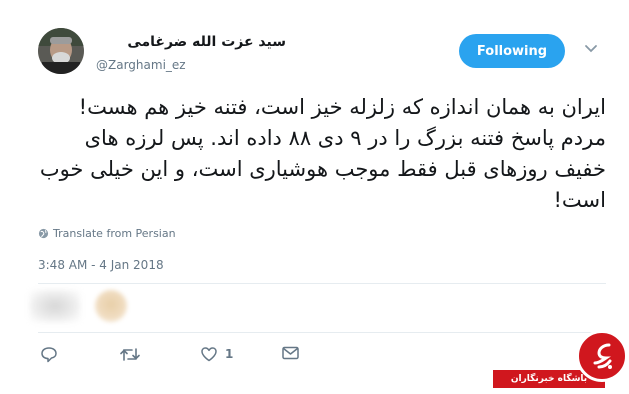 This screenshot has width=629, height=394. I want to click on translate-label: Translate from Persian, so click(114, 233).